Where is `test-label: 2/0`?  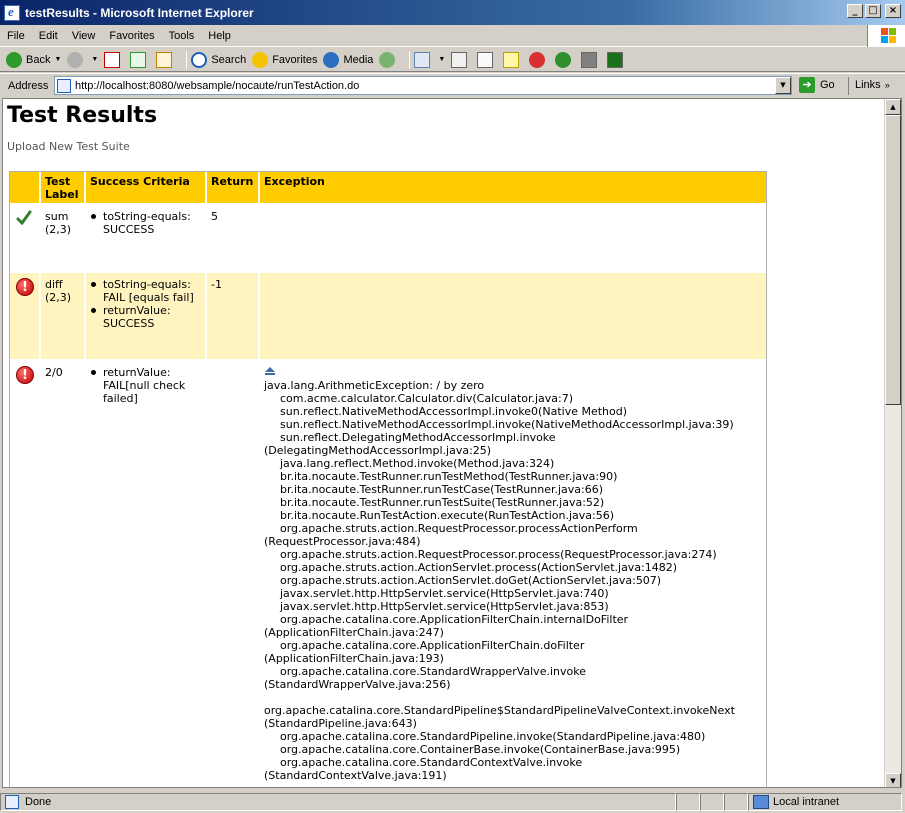 test-label: 2/0 is located at coordinates (62, 573).